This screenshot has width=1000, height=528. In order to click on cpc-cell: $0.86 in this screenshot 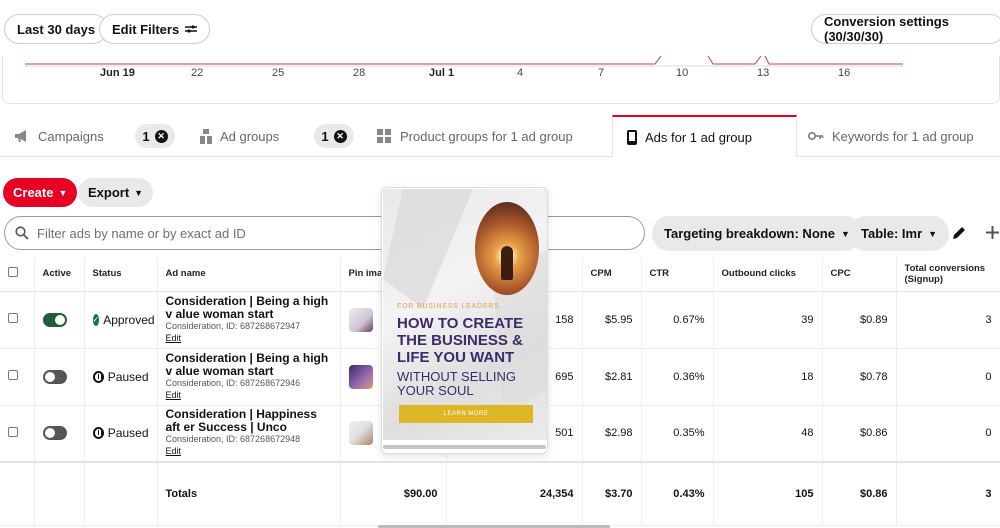, I will do `click(859, 434)`.